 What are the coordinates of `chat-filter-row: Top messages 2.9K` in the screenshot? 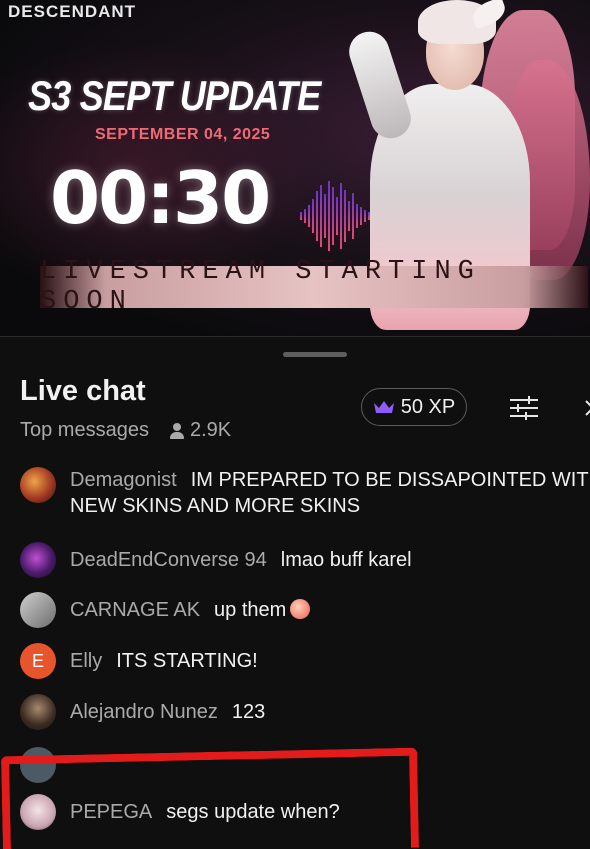 It's located at (125, 430).